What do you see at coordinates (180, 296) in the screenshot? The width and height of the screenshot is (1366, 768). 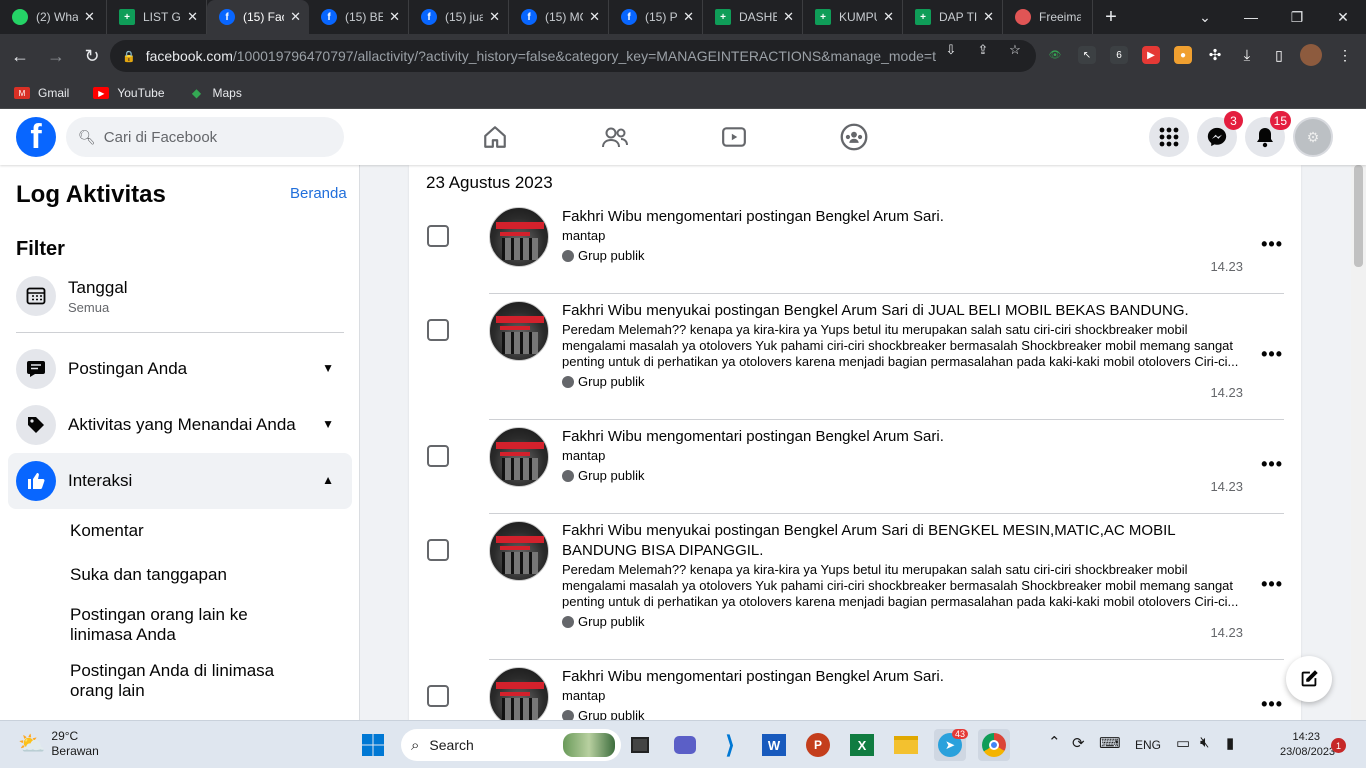 I see `filter-date: Tanggal Semua` at bounding box center [180, 296].